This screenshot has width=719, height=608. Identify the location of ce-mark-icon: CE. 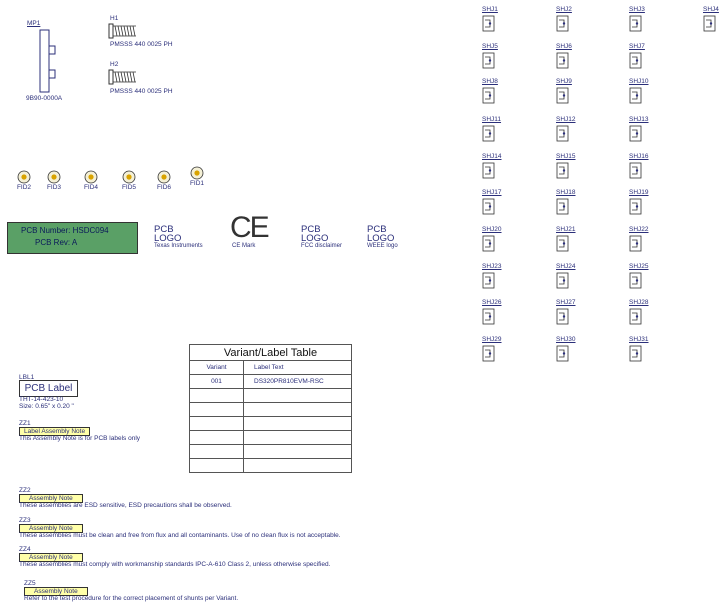
(250, 227).